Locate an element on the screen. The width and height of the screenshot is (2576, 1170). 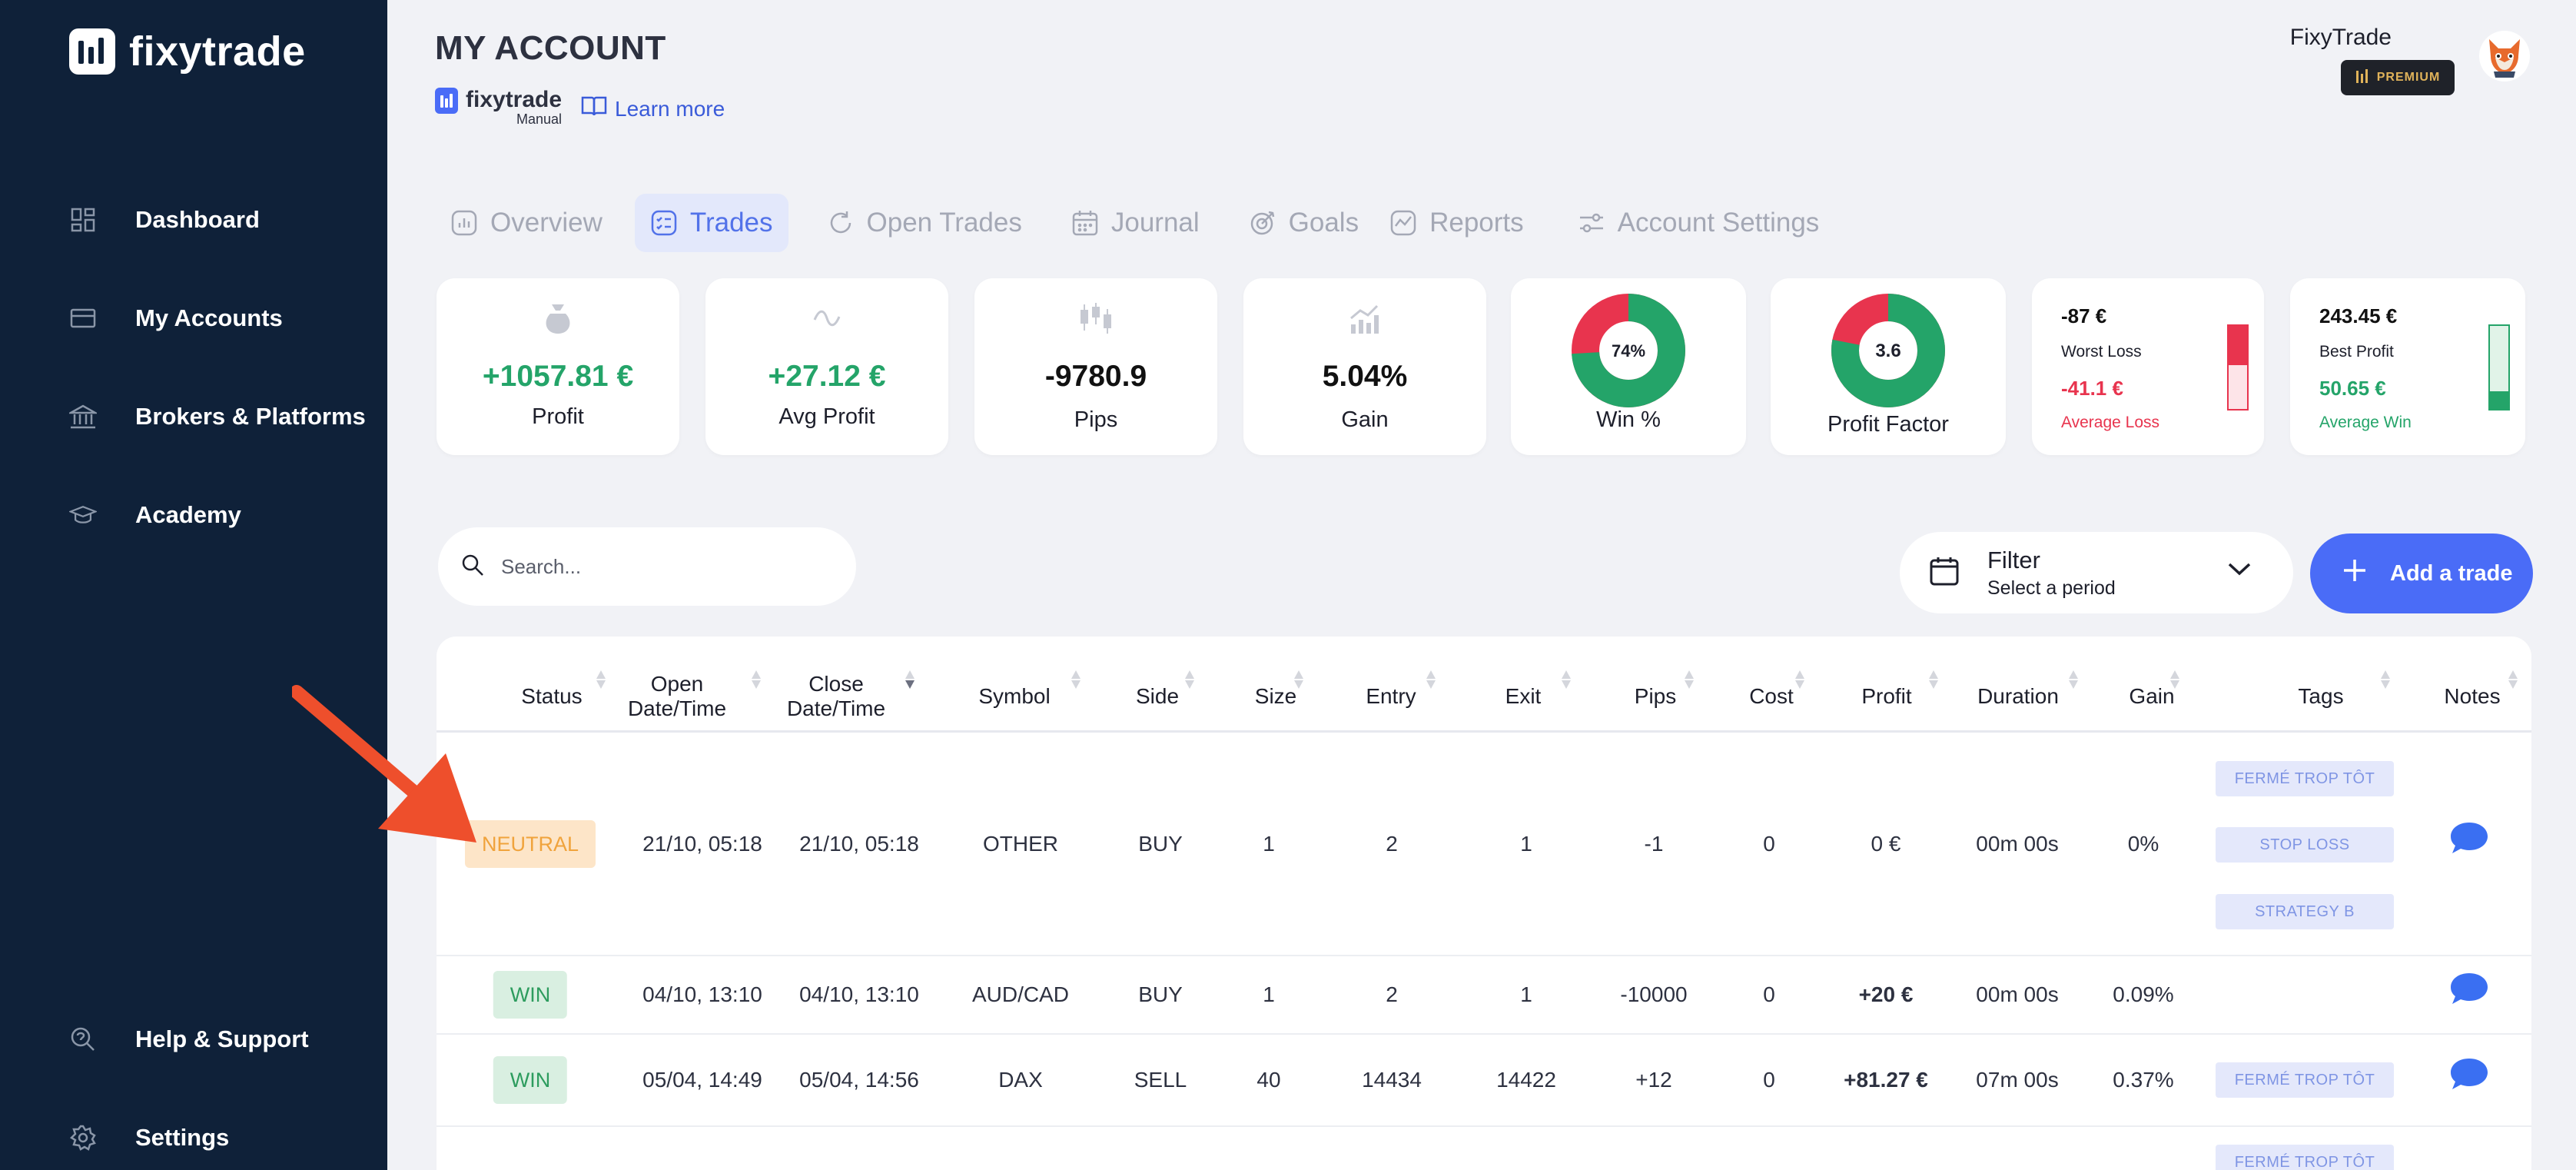
profit-factor-label: Profit Factor is located at coordinates (1888, 424).